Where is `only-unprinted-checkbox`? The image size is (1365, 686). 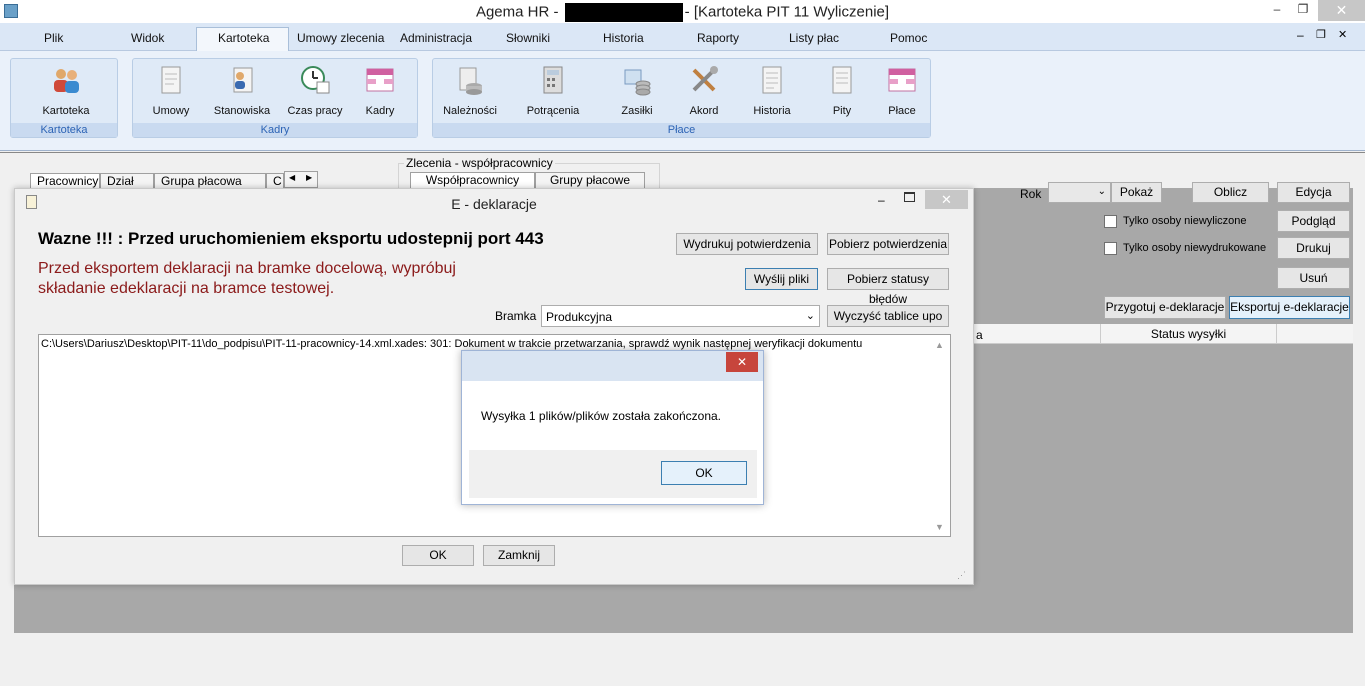 only-unprinted-checkbox is located at coordinates (1110, 248).